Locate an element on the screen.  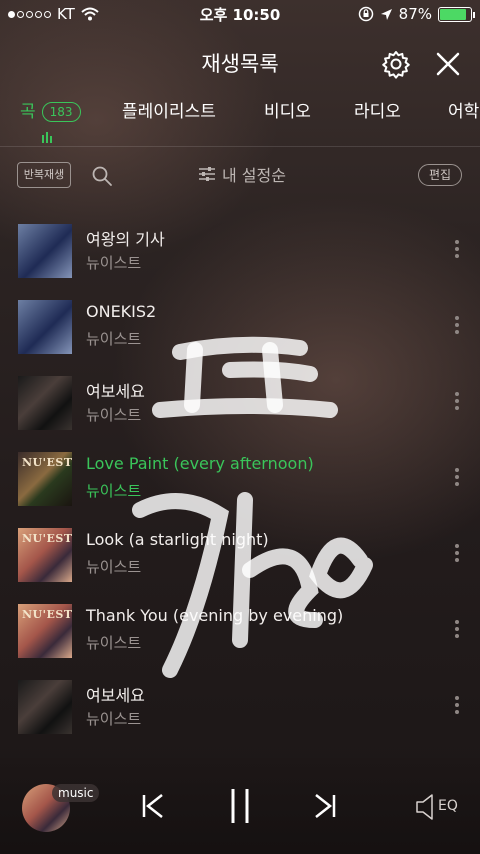
tab-songs: 곡 183 is located at coordinates (50, 112).